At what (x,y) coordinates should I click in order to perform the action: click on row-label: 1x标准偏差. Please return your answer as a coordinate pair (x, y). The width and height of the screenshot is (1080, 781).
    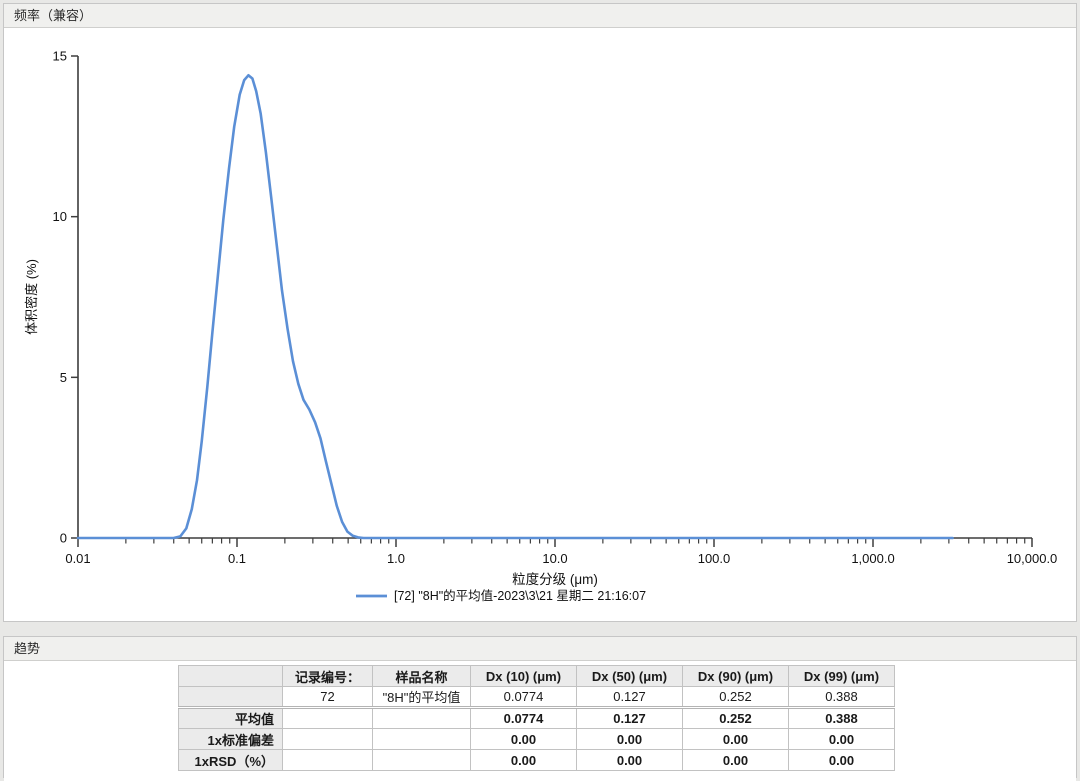
    Looking at the image, I should click on (230, 739).